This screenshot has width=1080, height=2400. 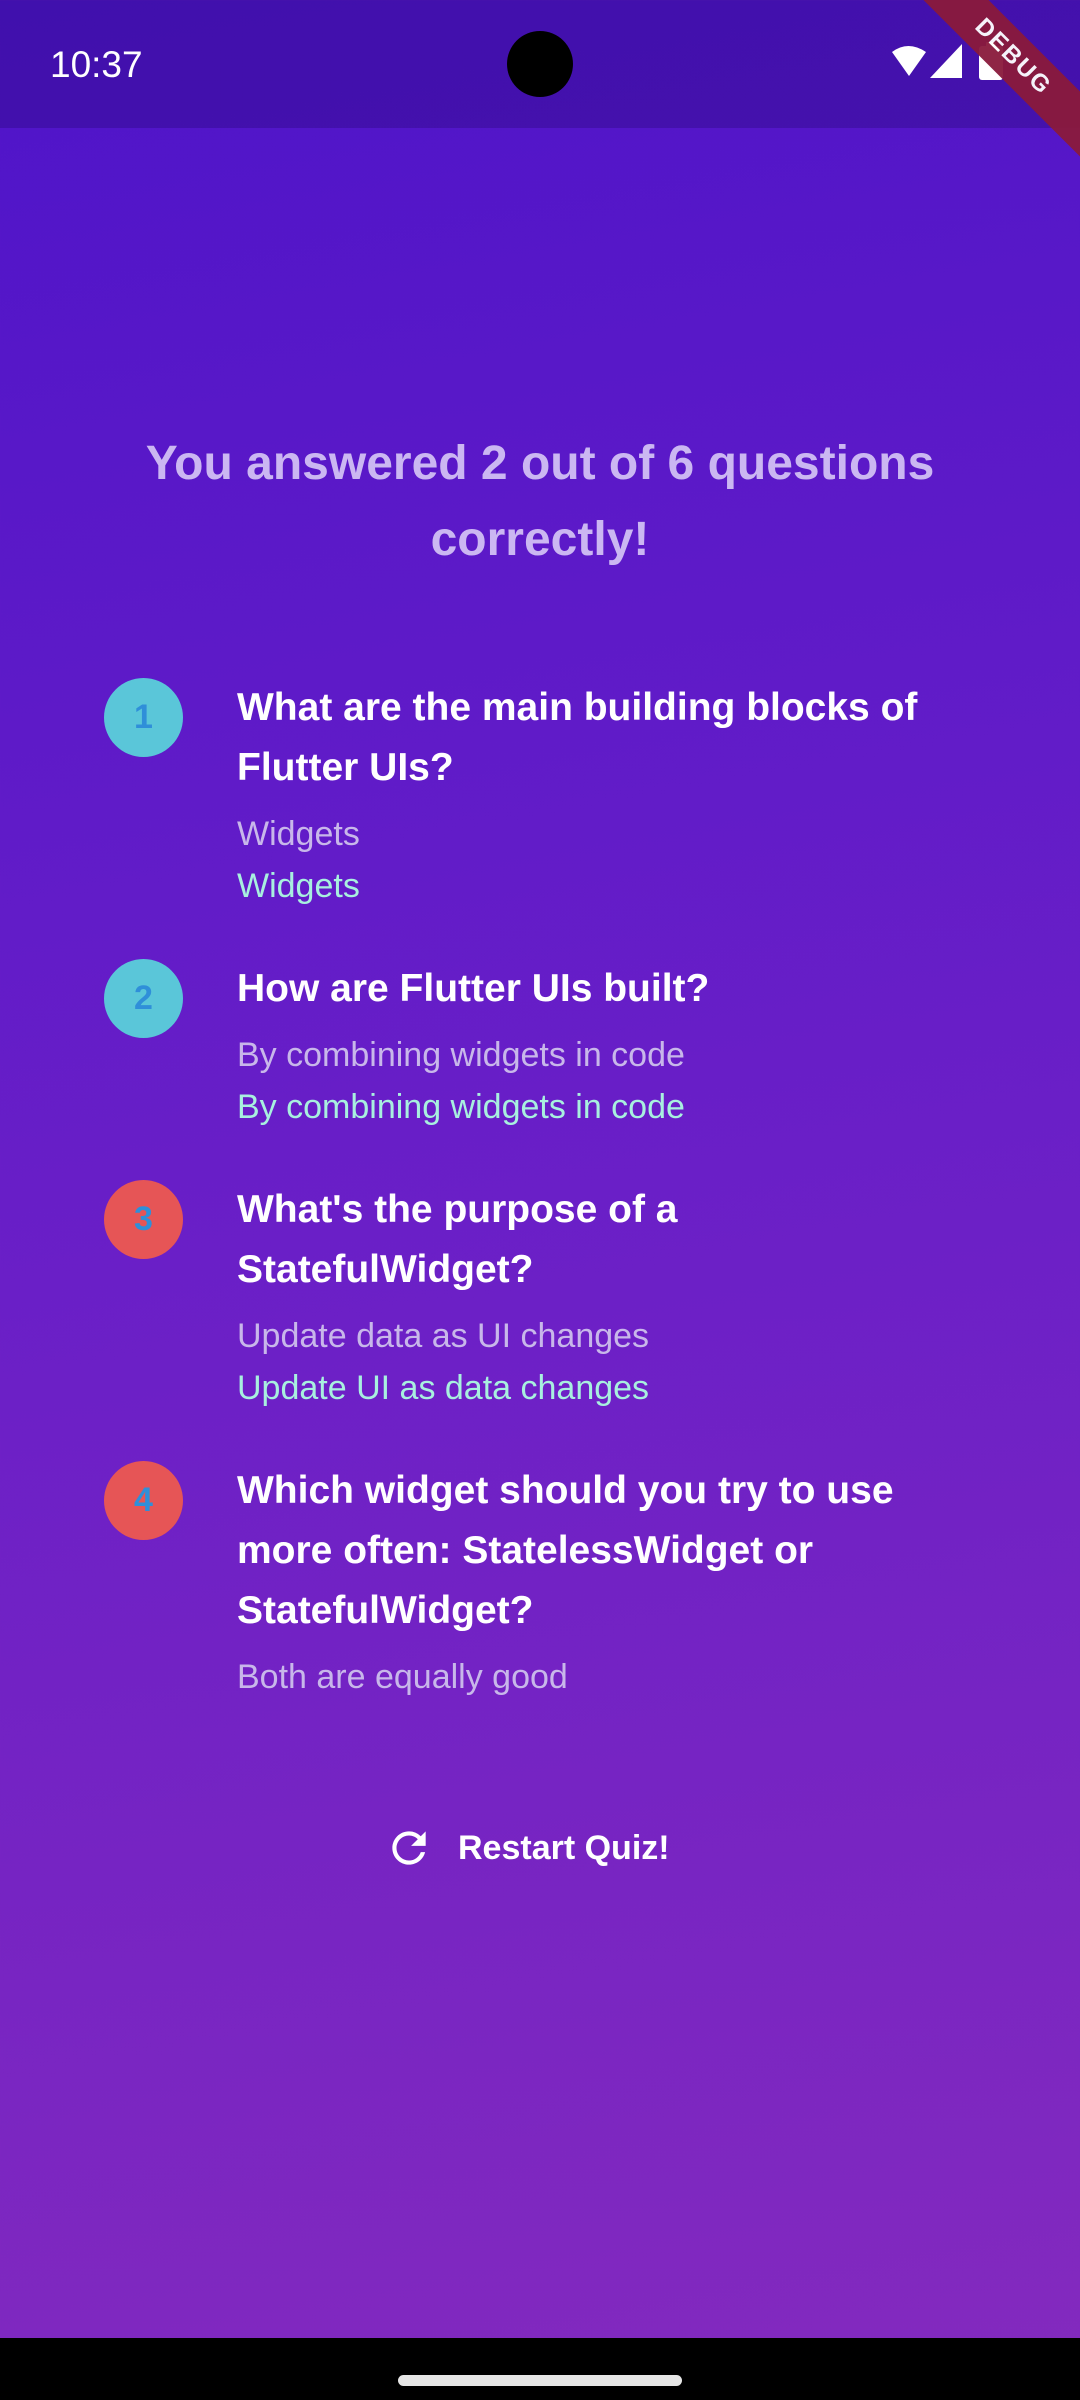 I want to click on restart-quiz-button: Restart Quiz!, so click(x=540, y=1848).